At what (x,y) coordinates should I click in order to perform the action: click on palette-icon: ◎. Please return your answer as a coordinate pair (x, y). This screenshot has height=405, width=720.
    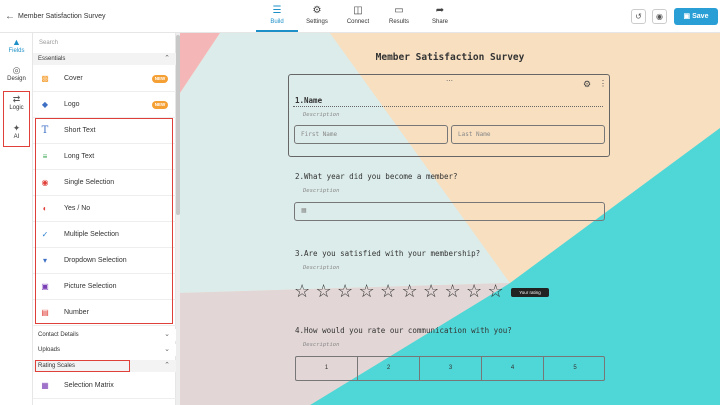
    Looking at the image, I should click on (16, 70).